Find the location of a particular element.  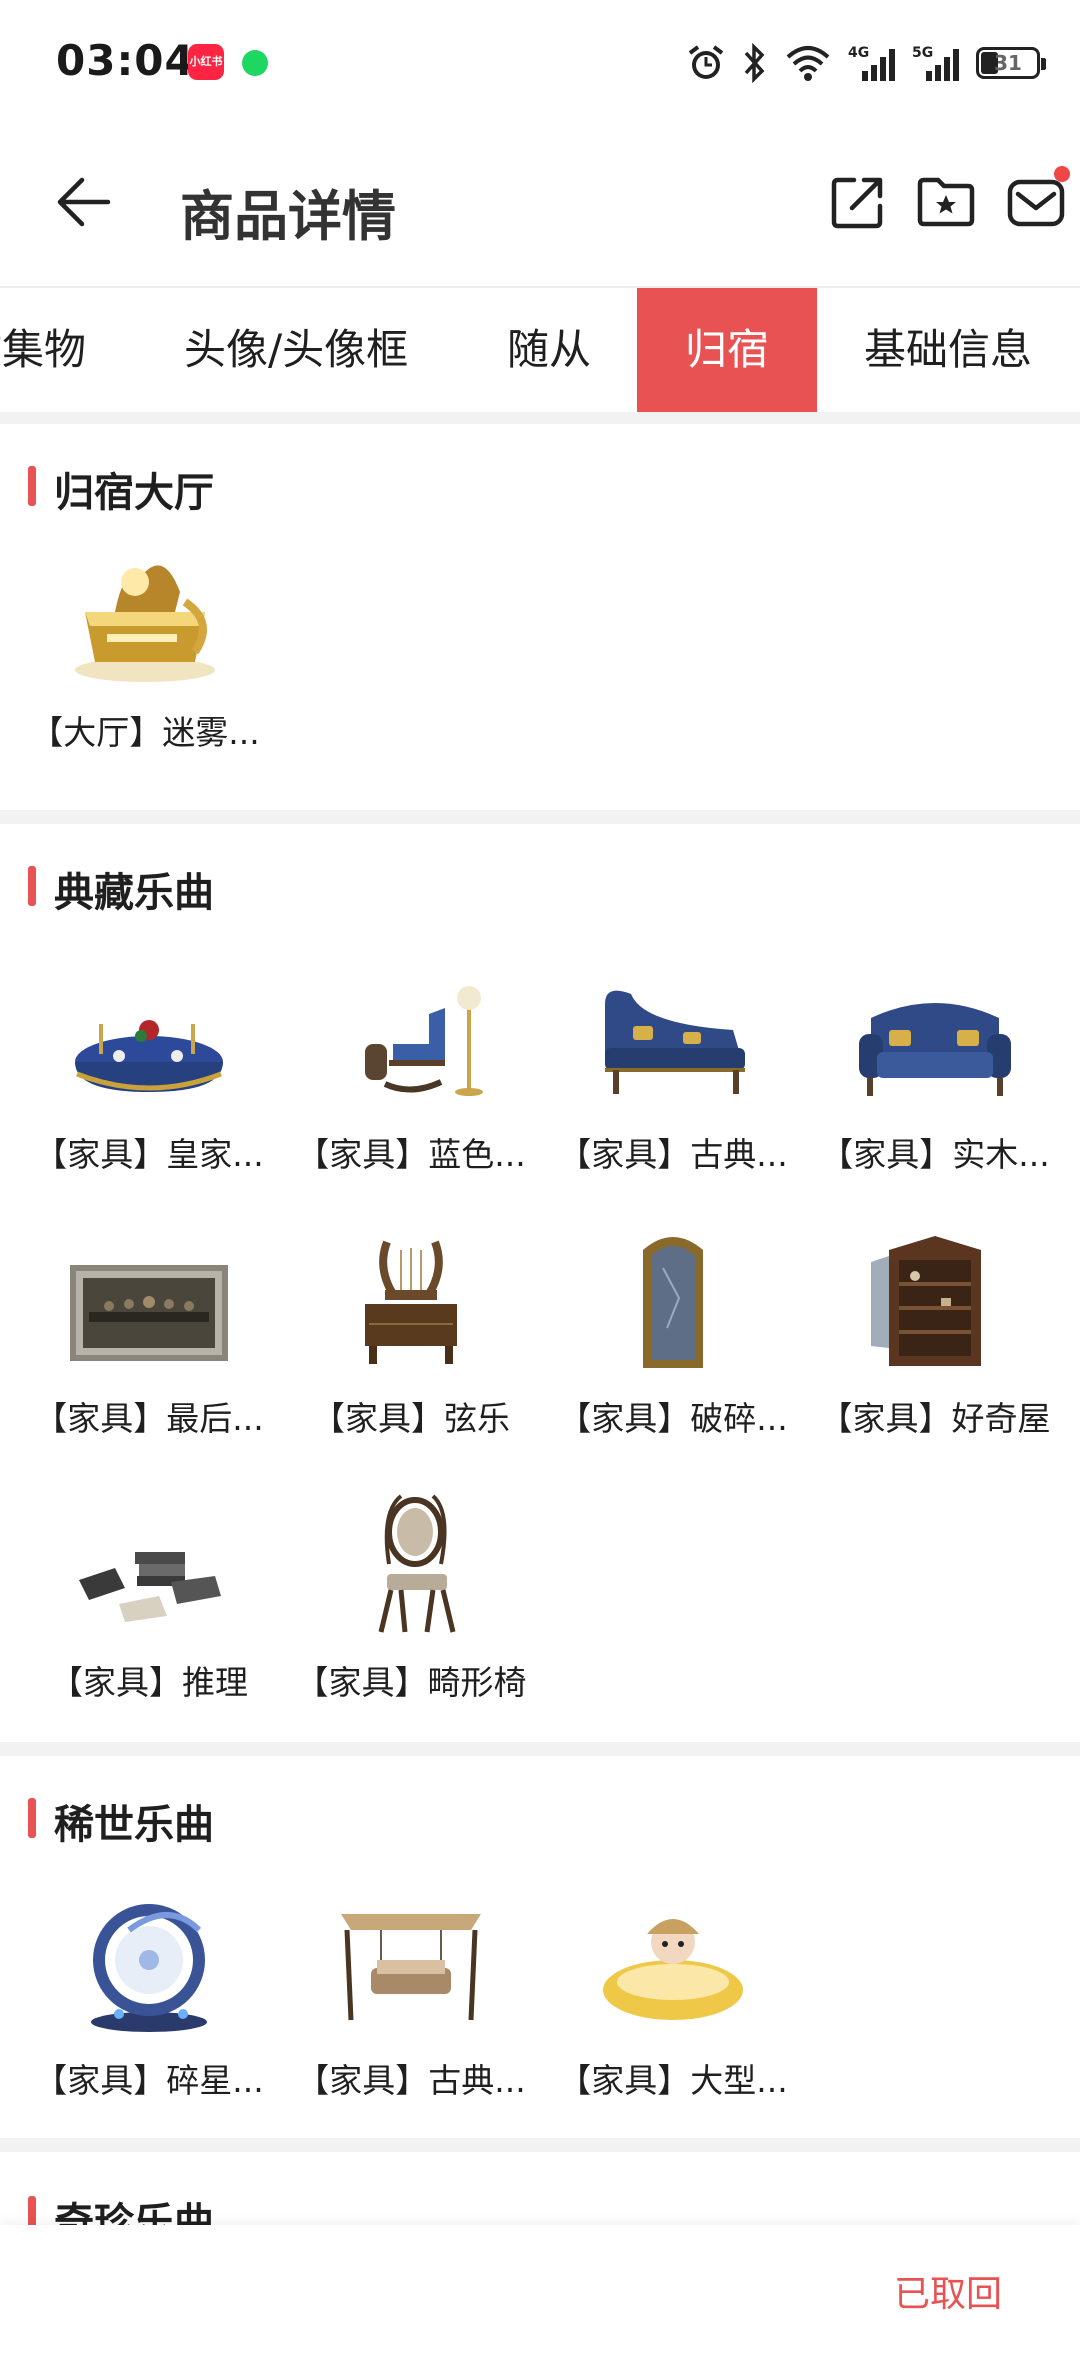

books-icon is located at coordinates (150, 1587).